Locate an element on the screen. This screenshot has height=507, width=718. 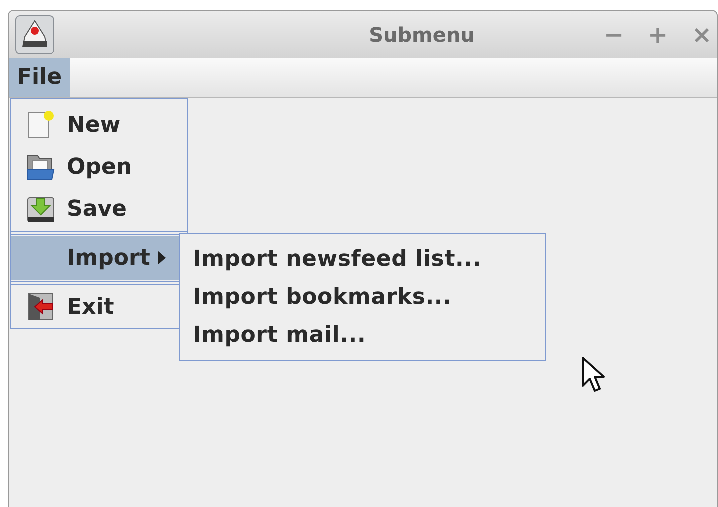
cursor-icon is located at coordinates (594, 375).